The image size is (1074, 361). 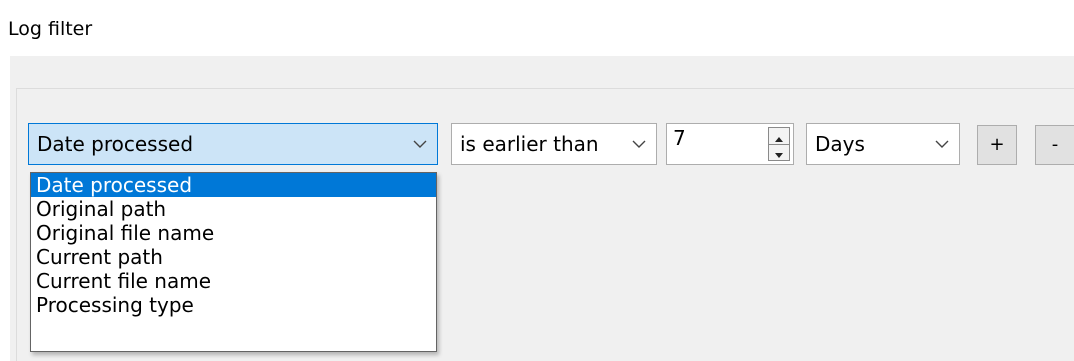 What do you see at coordinates (997, 145) in the screenshot?
I see `add-filter-button: +` at bounding box center [997, 145].